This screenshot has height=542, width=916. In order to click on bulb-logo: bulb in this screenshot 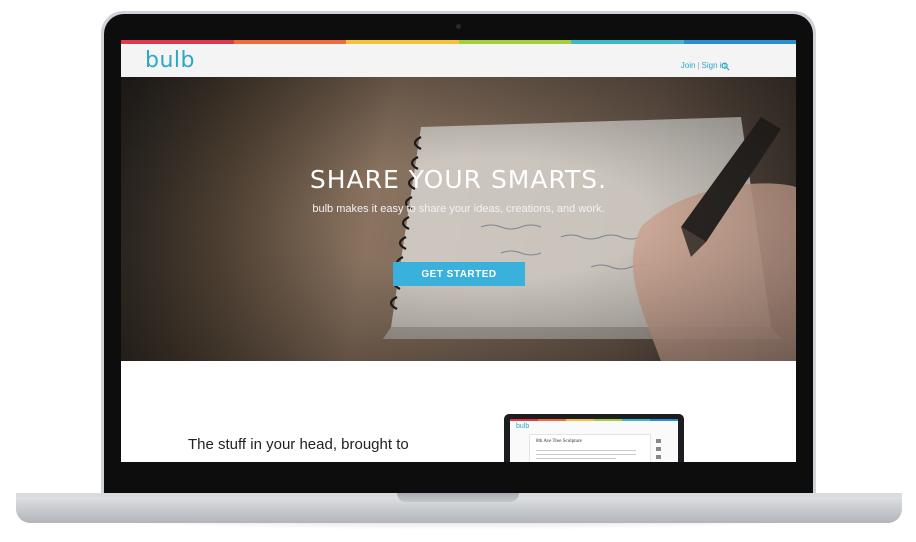, I will do `click(170, 60)`.